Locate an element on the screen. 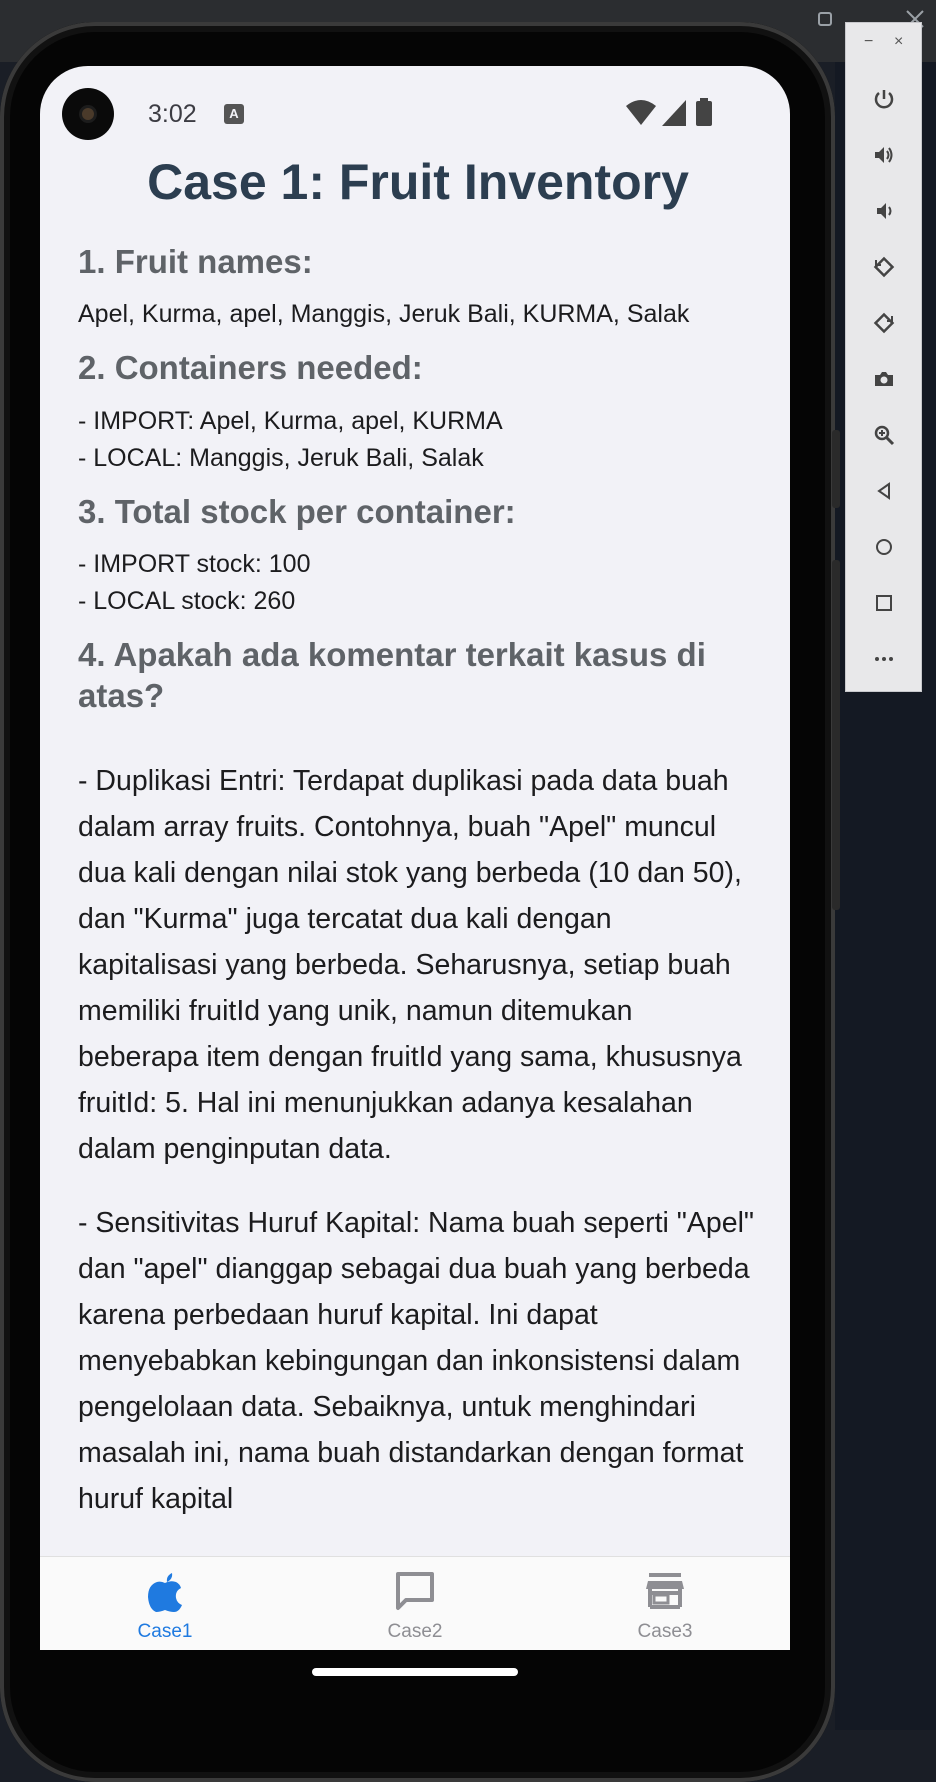 The height and width of the screenshot is (1782, 936). emulator-side-panel: − × is located at coordinates (883, 357).